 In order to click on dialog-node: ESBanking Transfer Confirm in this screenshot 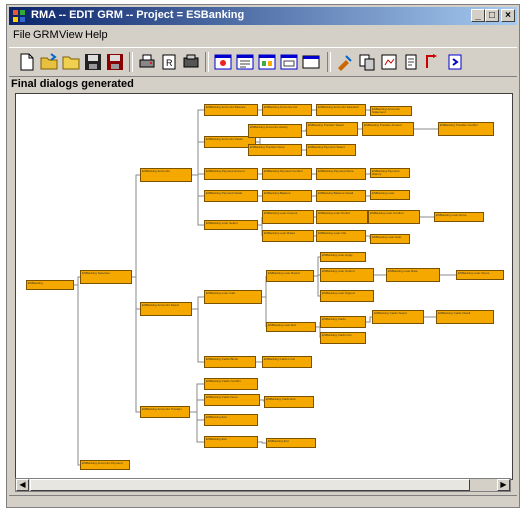, I will do `click(466, 129)`.